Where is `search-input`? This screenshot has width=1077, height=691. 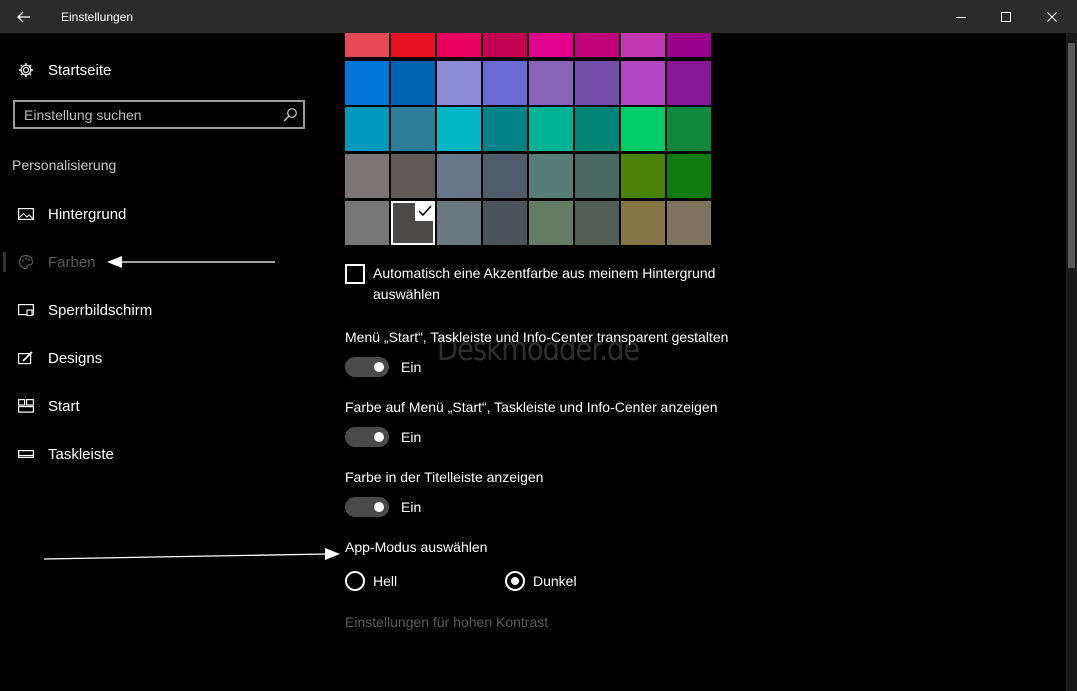 search-input is located at coordinates (149, 115).